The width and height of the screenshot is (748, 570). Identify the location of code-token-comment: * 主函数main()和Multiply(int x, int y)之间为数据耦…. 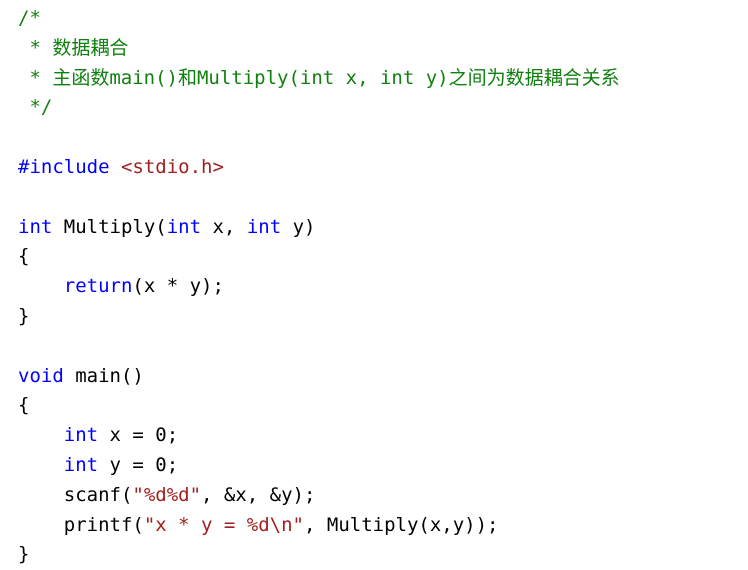
(319, 77).